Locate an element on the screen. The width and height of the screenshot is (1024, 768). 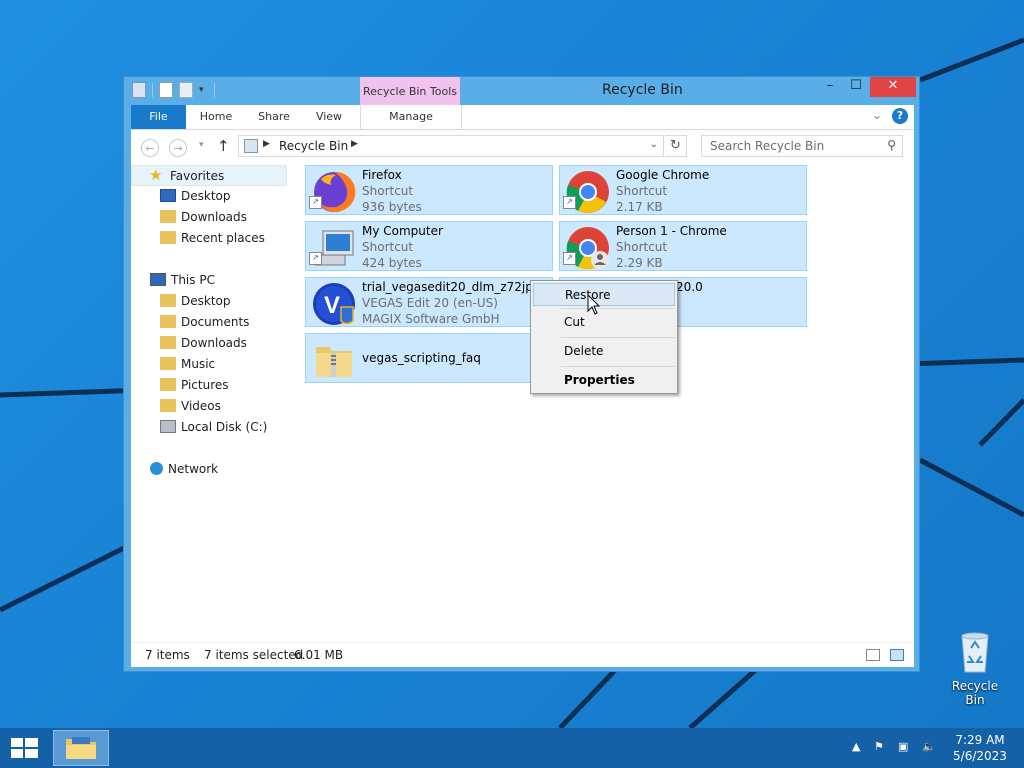
clock-date: 5/6/2023 is located at coordinates (980, 756).